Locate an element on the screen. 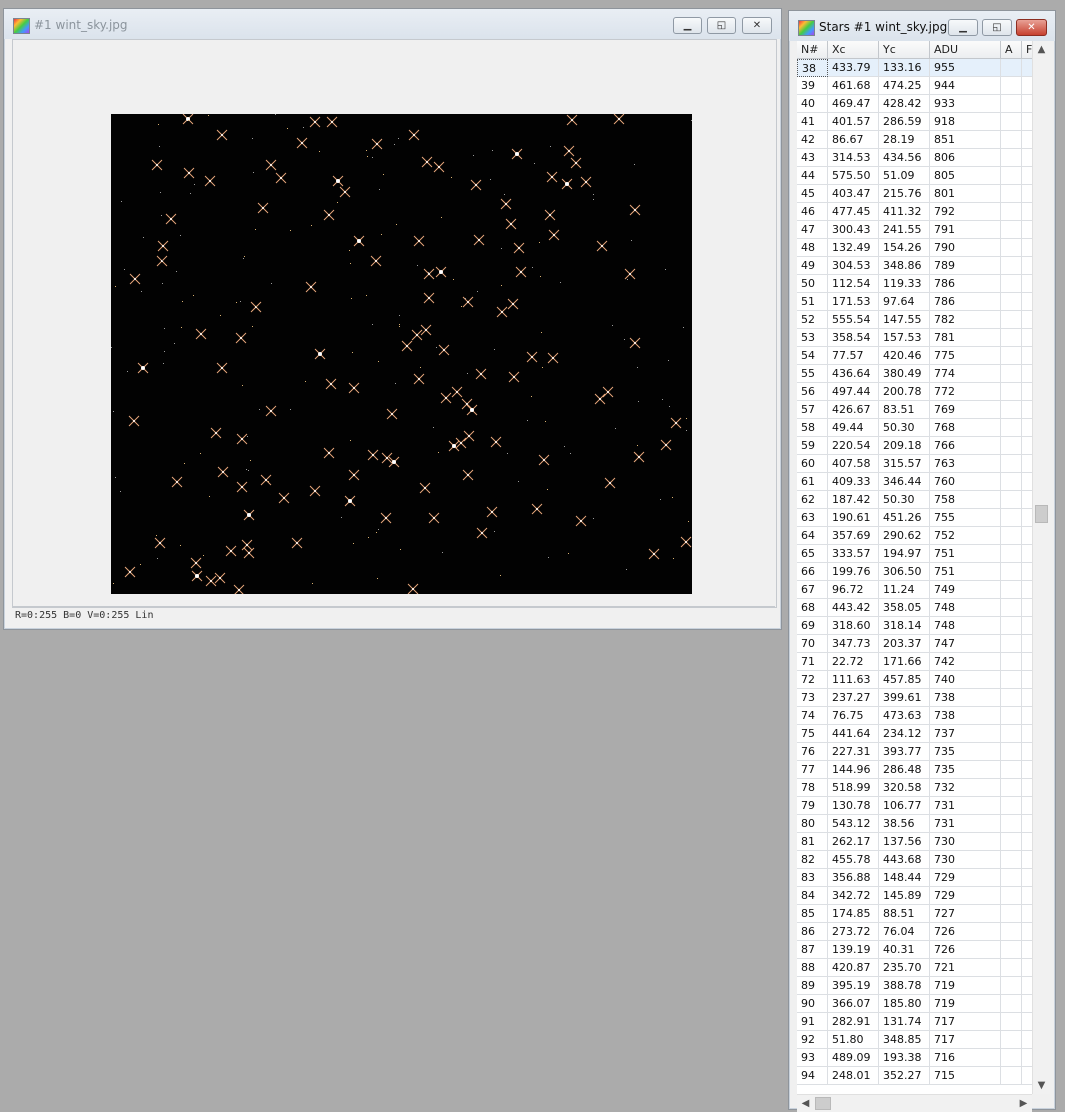 The width and height of the screenshot is (1065, 1112). table-row: 40 469.47 428.42 933 is located at coordinates (914, 104).